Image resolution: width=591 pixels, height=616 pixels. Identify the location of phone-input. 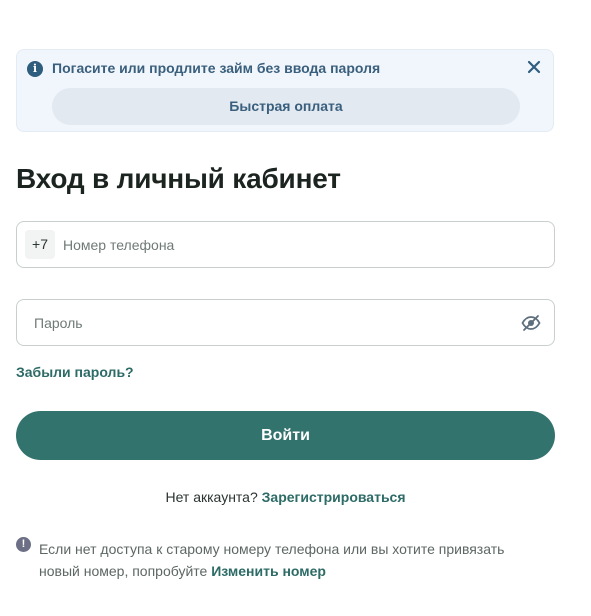
(303, 244).